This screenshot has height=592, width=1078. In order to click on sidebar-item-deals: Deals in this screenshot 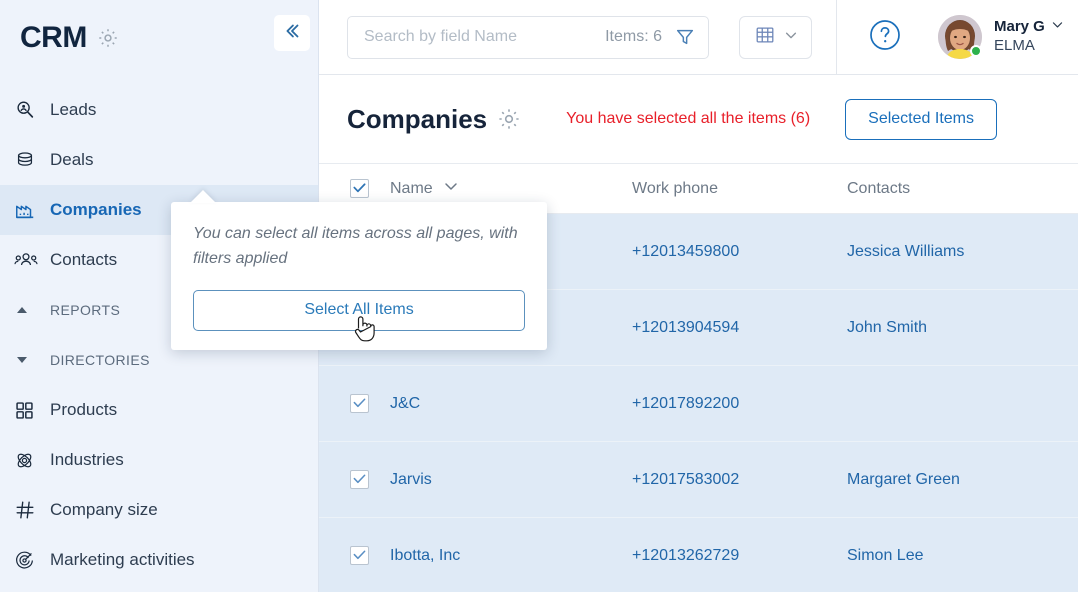, I will do `click(159, 160)`.